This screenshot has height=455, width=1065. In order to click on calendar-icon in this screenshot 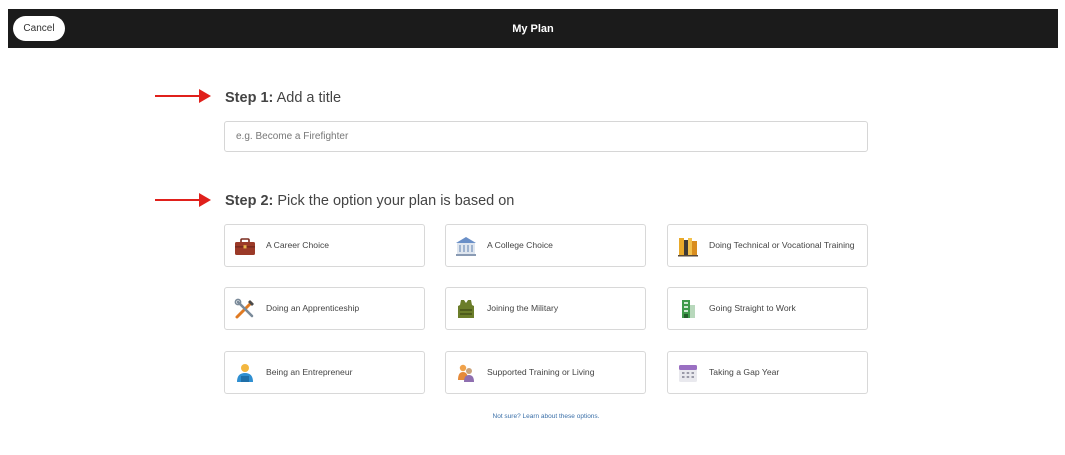, I will do `click(688, 373)`.